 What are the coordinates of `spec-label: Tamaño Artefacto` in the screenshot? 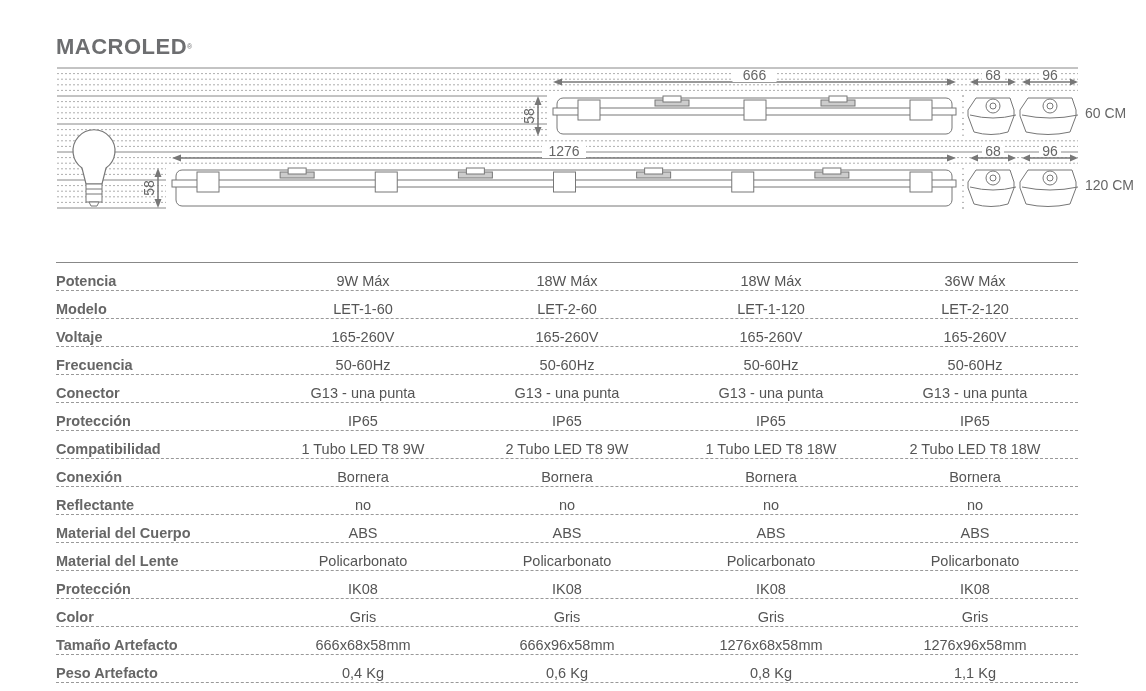 It's located at (117, 645).